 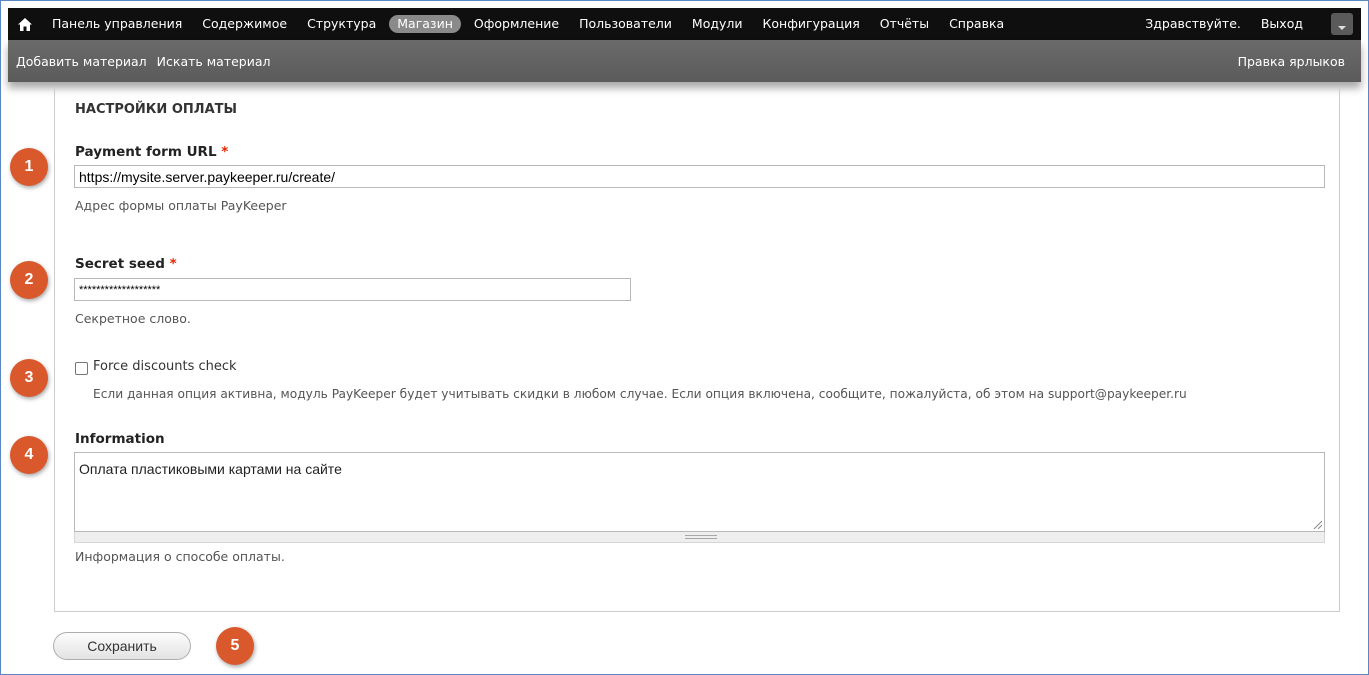 I want to click on shortcut-add-content: Добавить материал, so click(x=77, y=61).